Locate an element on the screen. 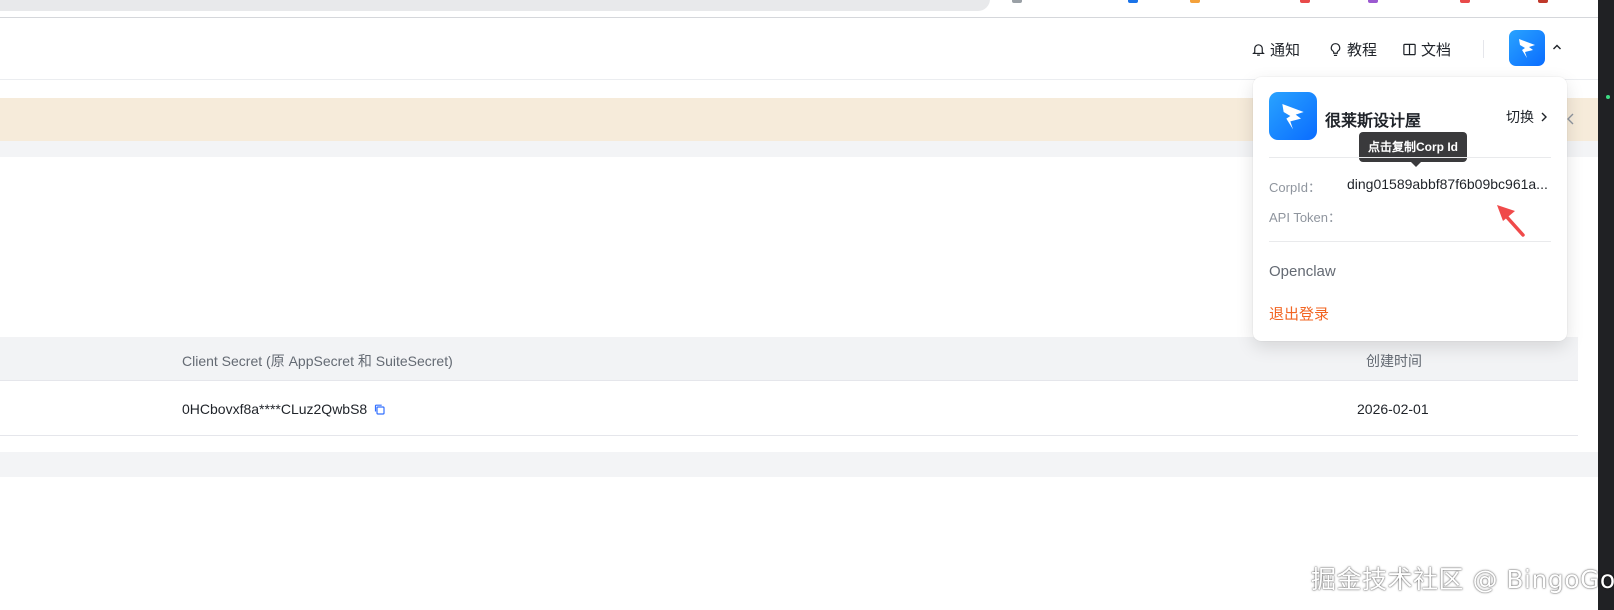 This screenshot has width=1614, height=610. client-secret-value: 0HCbovxf8a****CLuz2QwbS8 is located at coordinates (275, 409).